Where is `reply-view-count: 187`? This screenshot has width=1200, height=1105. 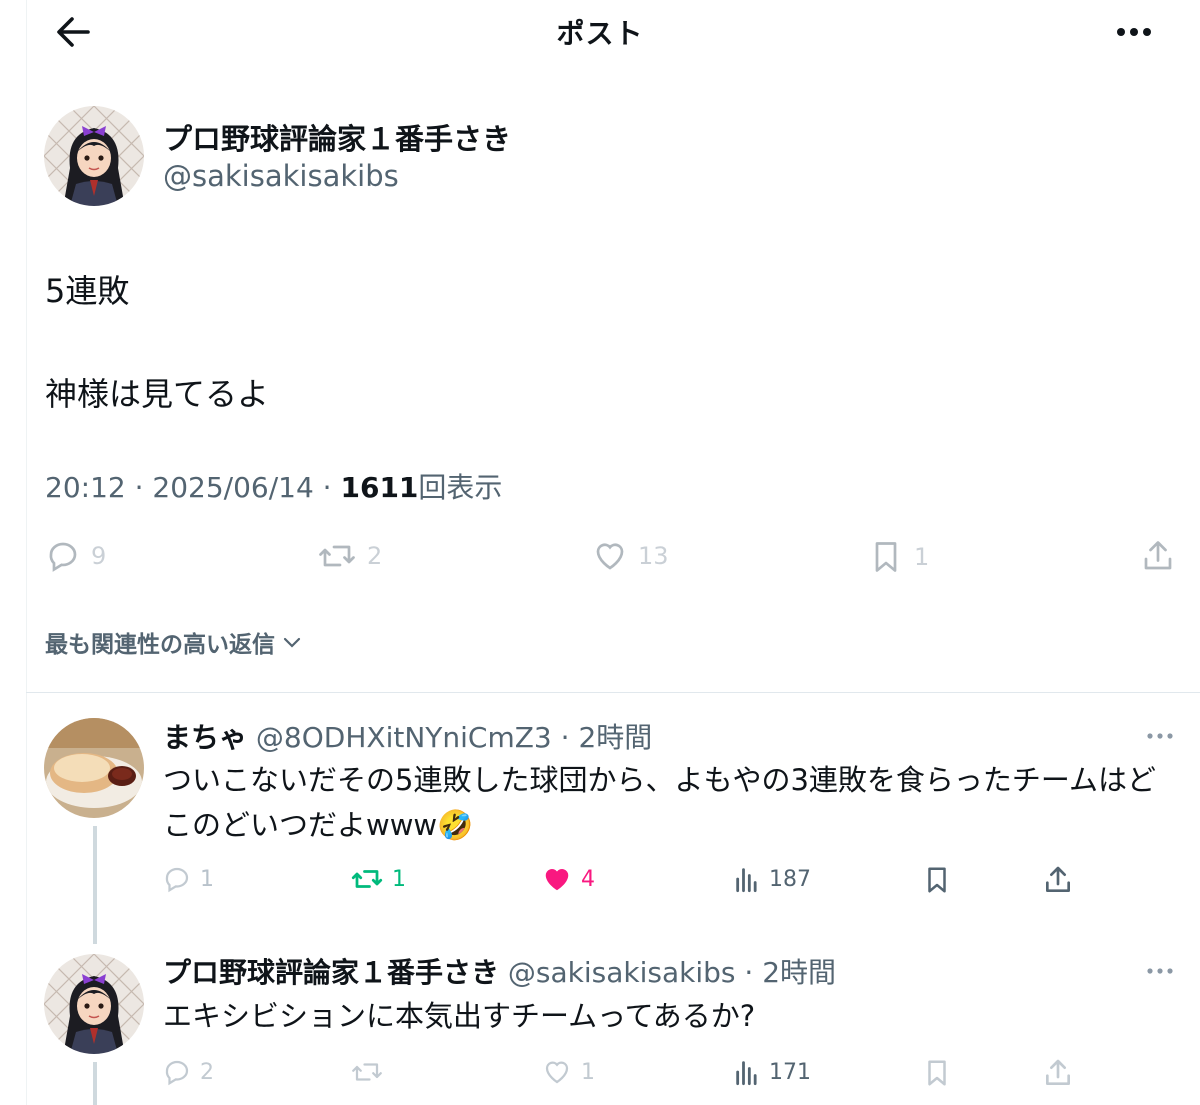 reply-view-count: 187 is located at coordinates (790, 879).